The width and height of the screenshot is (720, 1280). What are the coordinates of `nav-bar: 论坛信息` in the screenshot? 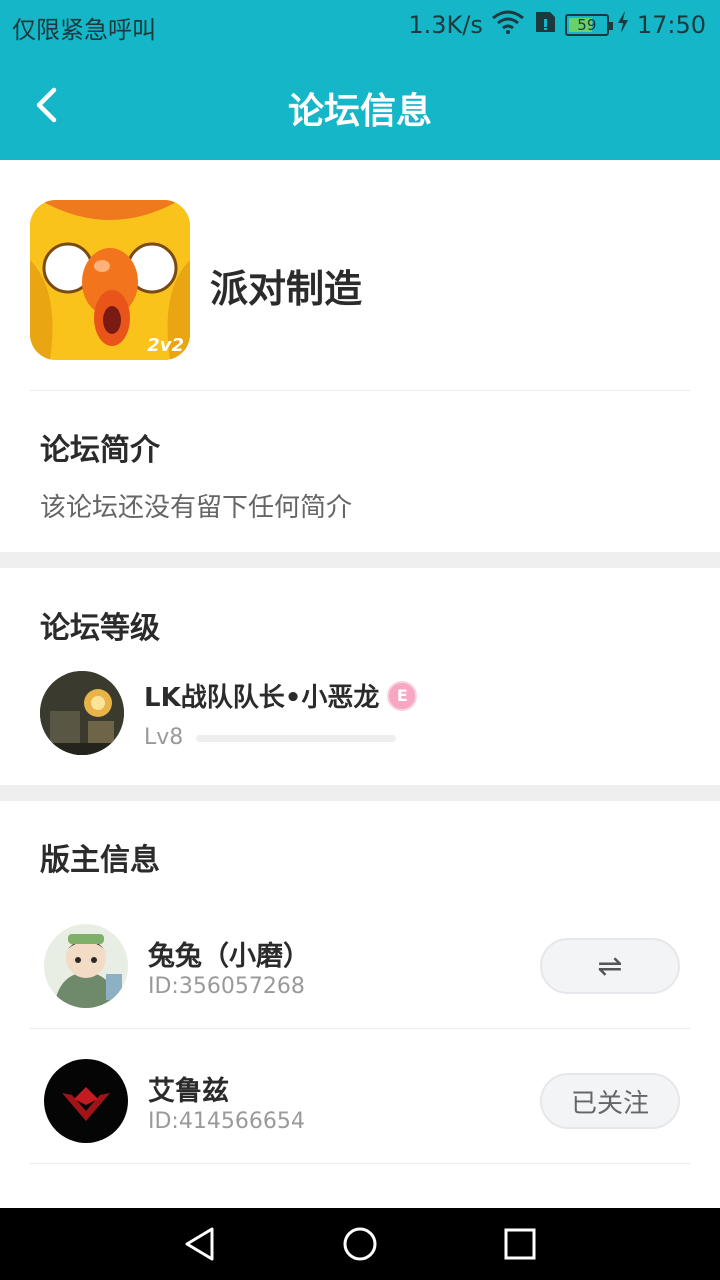 It's located at (360, 105).